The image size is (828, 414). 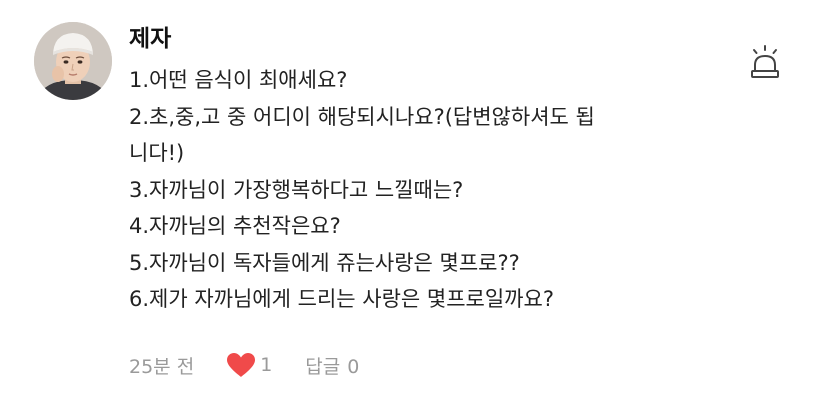 I want to click on timestamp: 25분 전, so click(x=162, y=366).